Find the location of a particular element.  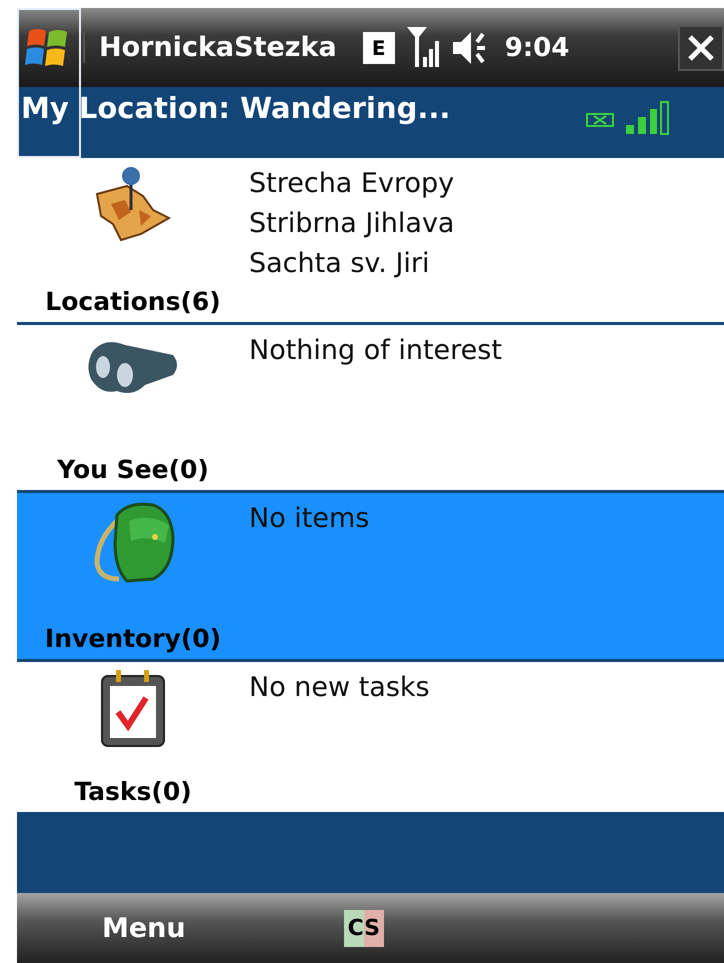

clock: 9:04 is located at coordinates (537, 47).